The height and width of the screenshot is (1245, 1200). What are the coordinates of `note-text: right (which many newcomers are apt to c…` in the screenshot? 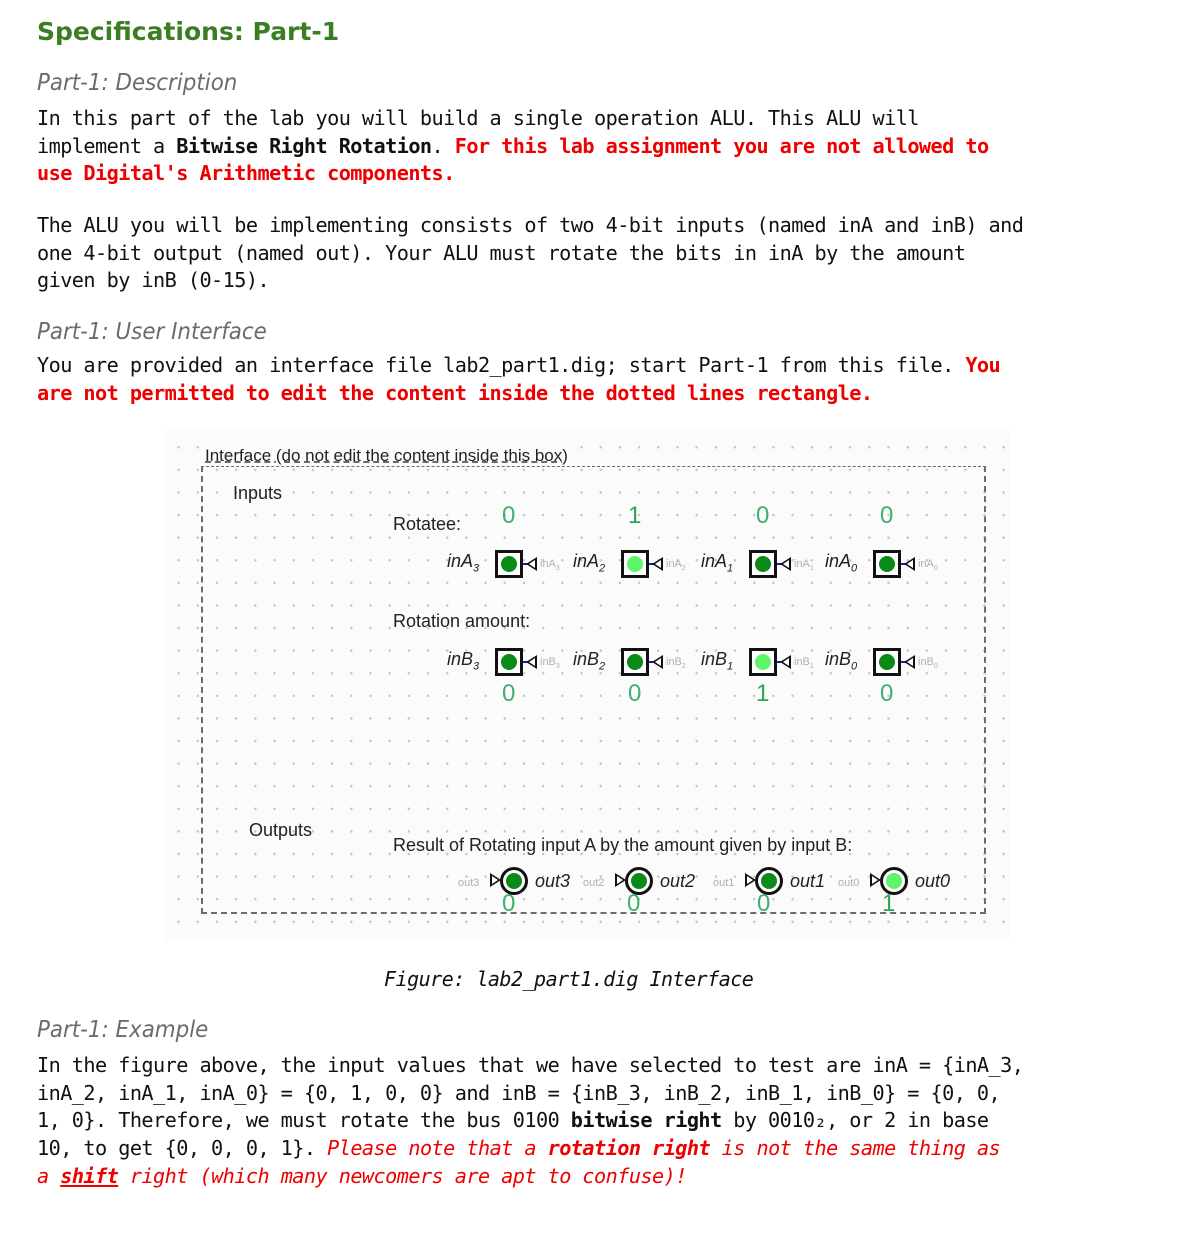 It's located at (403, 1175).